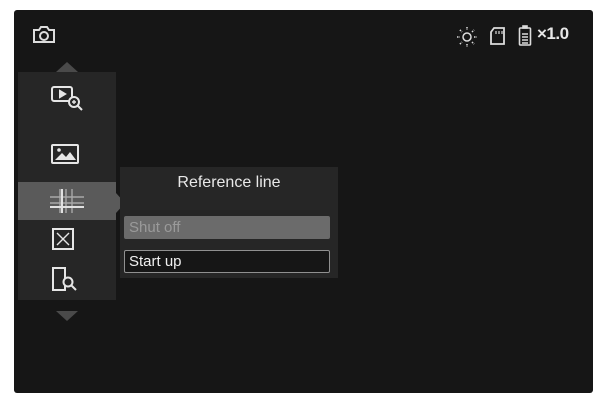 Image resolution: width=603 pixels, height=403 pixels. I want to click on sidebar-item-crosshair, so click(67, 239).